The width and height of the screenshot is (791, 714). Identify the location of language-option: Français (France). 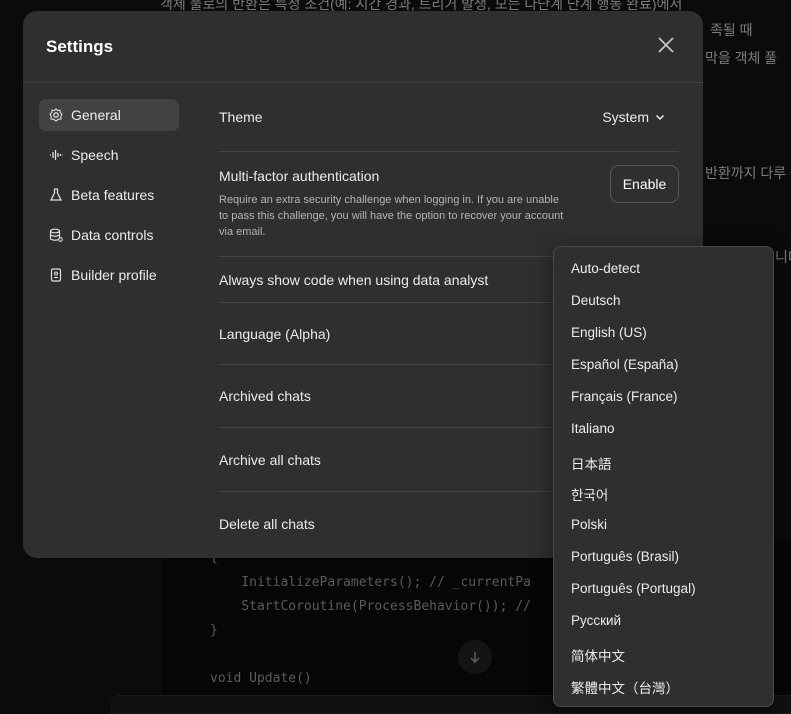
(624, 396).